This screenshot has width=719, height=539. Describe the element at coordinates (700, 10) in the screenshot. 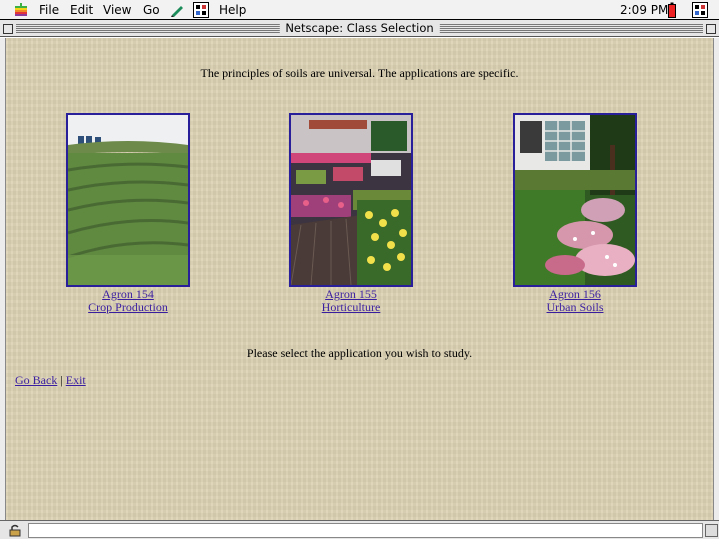

I see `application-menu-icon` at that location.